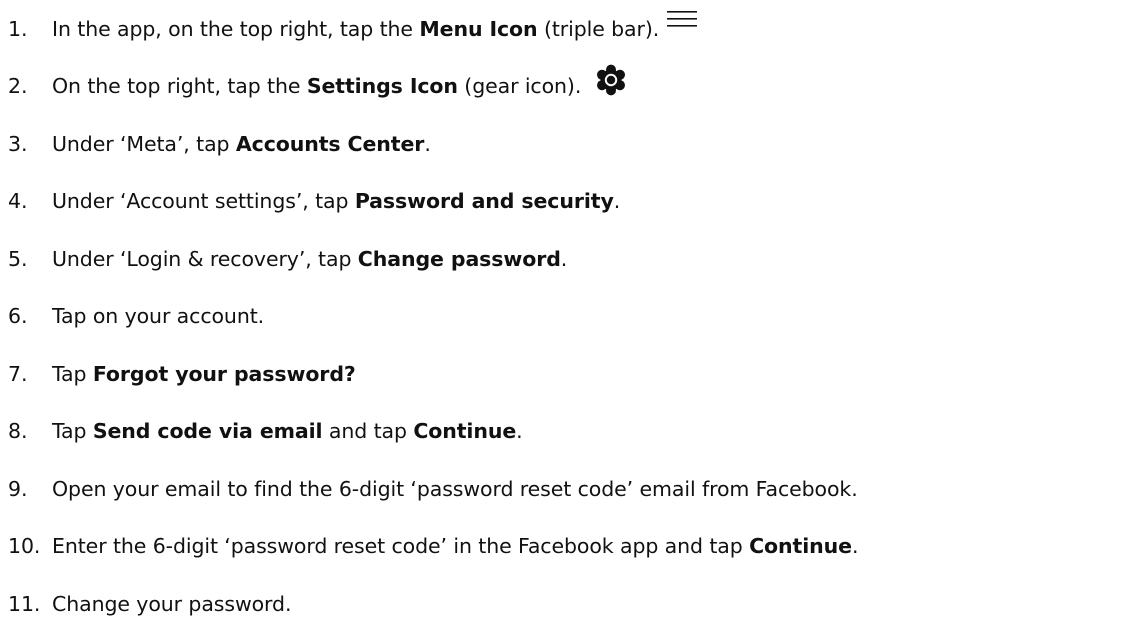 This screenshot has height=633, width=1145. Describe the element at coordinates (24, 603) in the screenshot. I see `step-number: 11.` at that location.